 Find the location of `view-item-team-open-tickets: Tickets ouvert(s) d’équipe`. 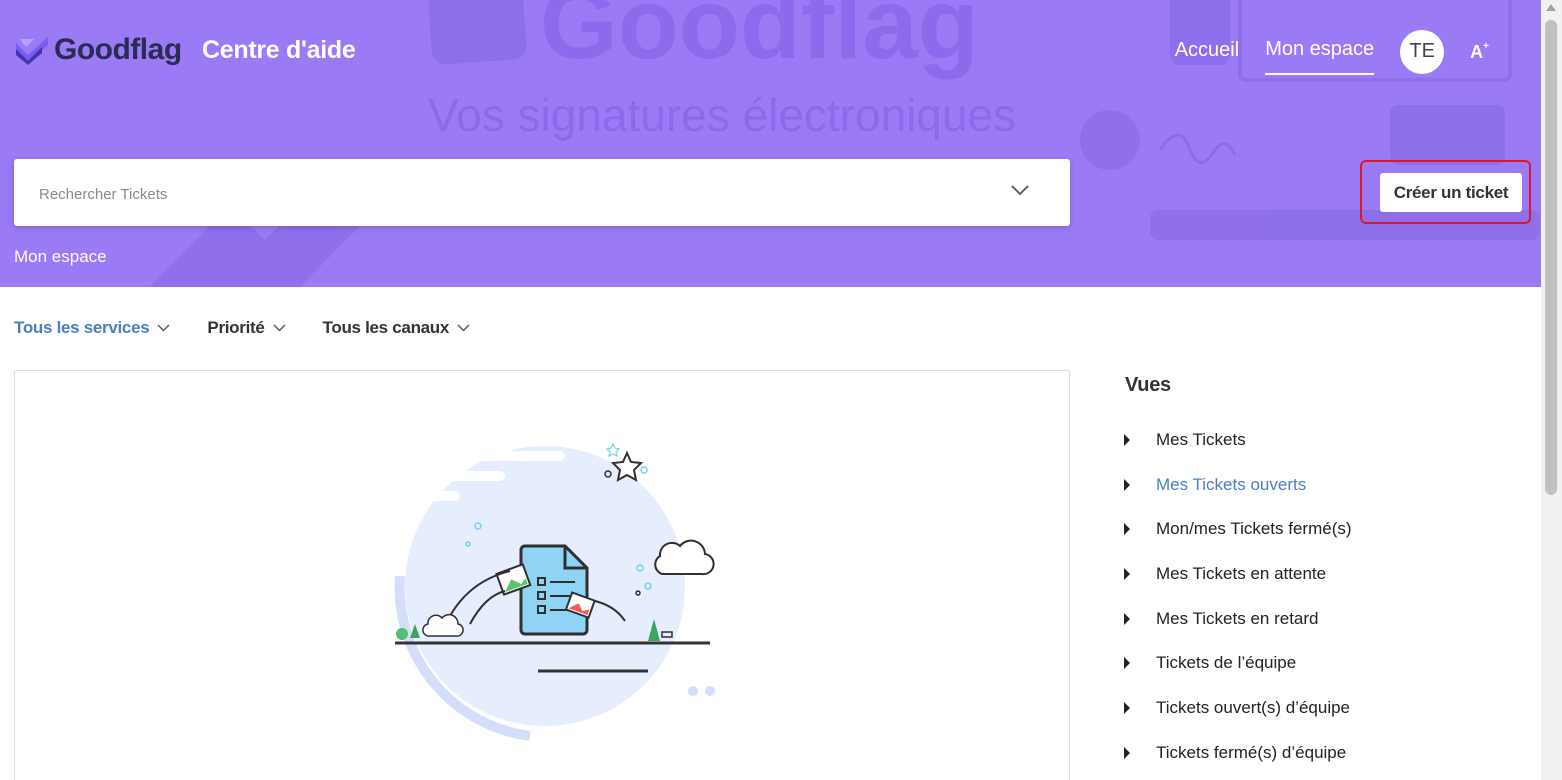

view-item-team-open-tickets: Tickets ouvert(s) d’équipe is located at coordinates (1238, 720).